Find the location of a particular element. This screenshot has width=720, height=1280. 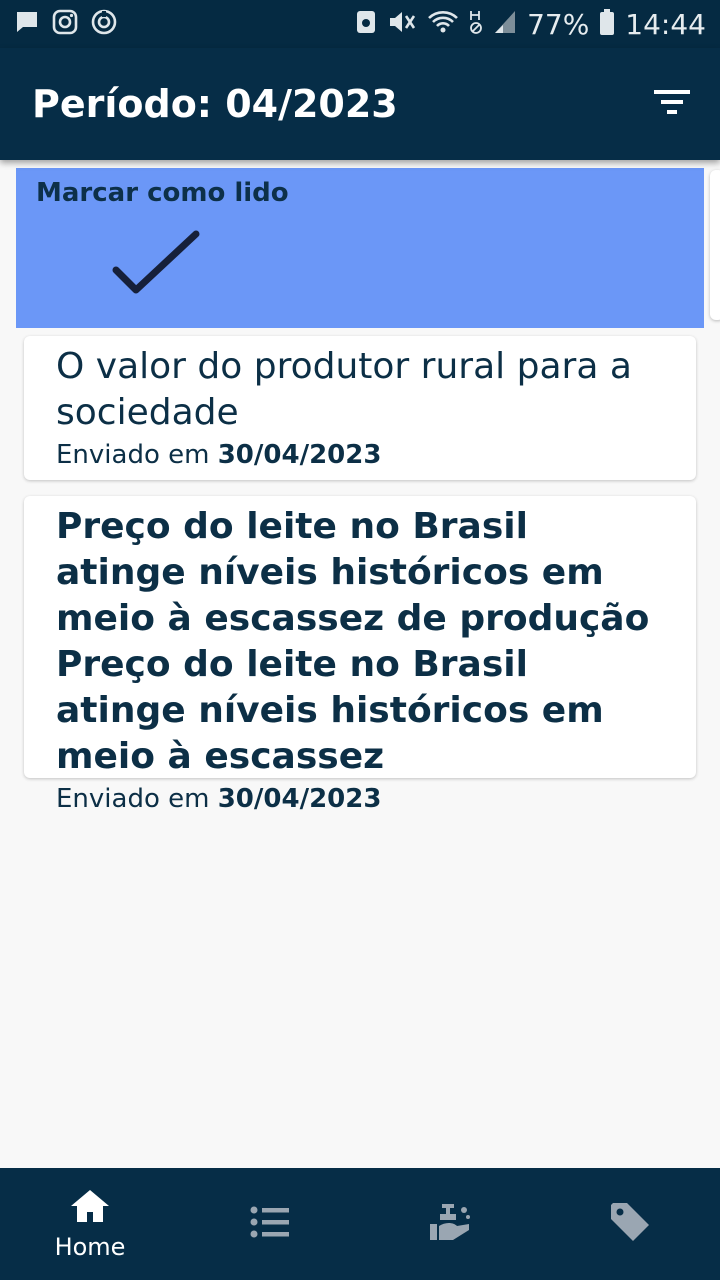

battery-percent: 77% is located at coordinates (558, 24).